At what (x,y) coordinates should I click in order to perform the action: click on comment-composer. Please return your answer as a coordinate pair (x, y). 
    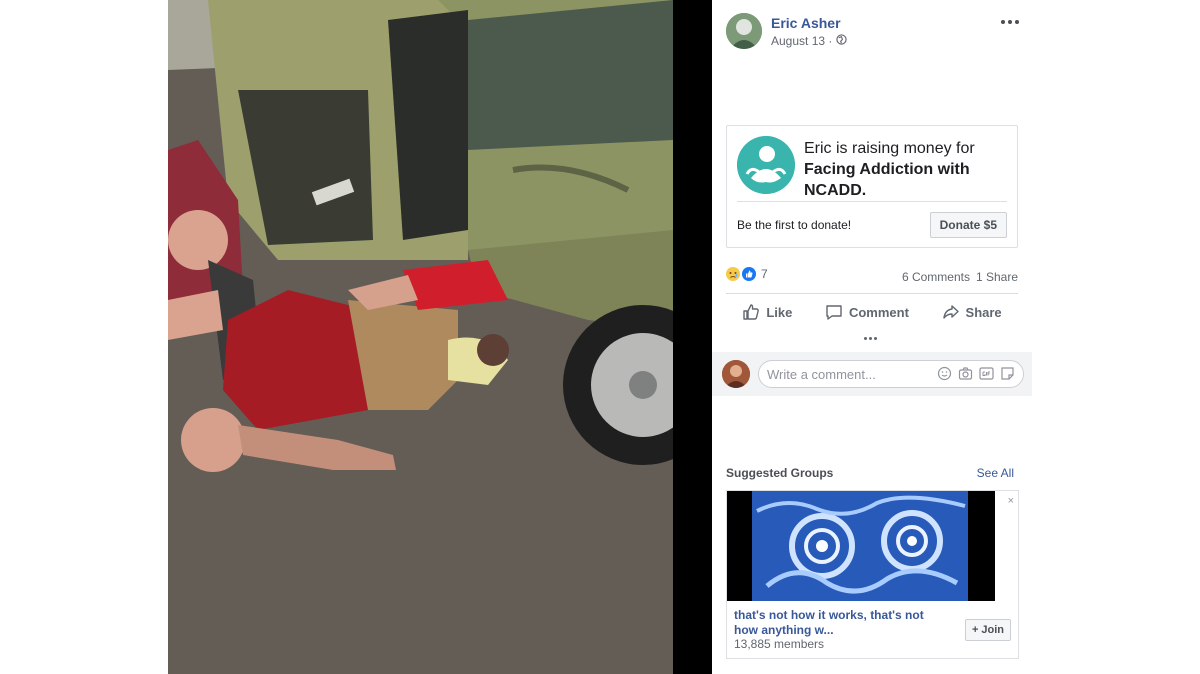
    Looking at the image, I should click on (872, 374).